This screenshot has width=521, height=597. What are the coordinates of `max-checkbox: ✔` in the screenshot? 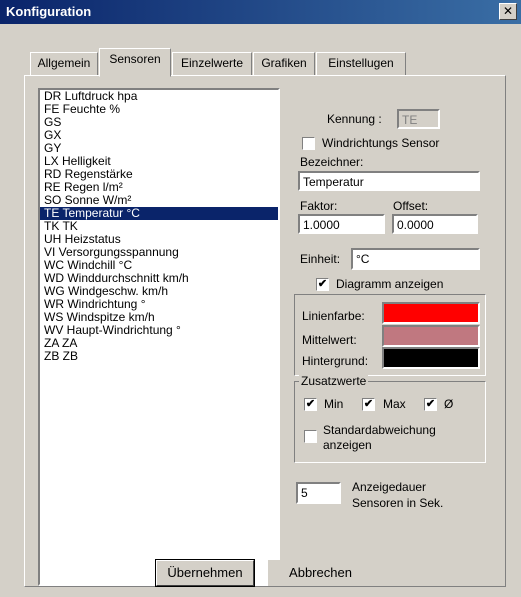 It's located at (368, 404).